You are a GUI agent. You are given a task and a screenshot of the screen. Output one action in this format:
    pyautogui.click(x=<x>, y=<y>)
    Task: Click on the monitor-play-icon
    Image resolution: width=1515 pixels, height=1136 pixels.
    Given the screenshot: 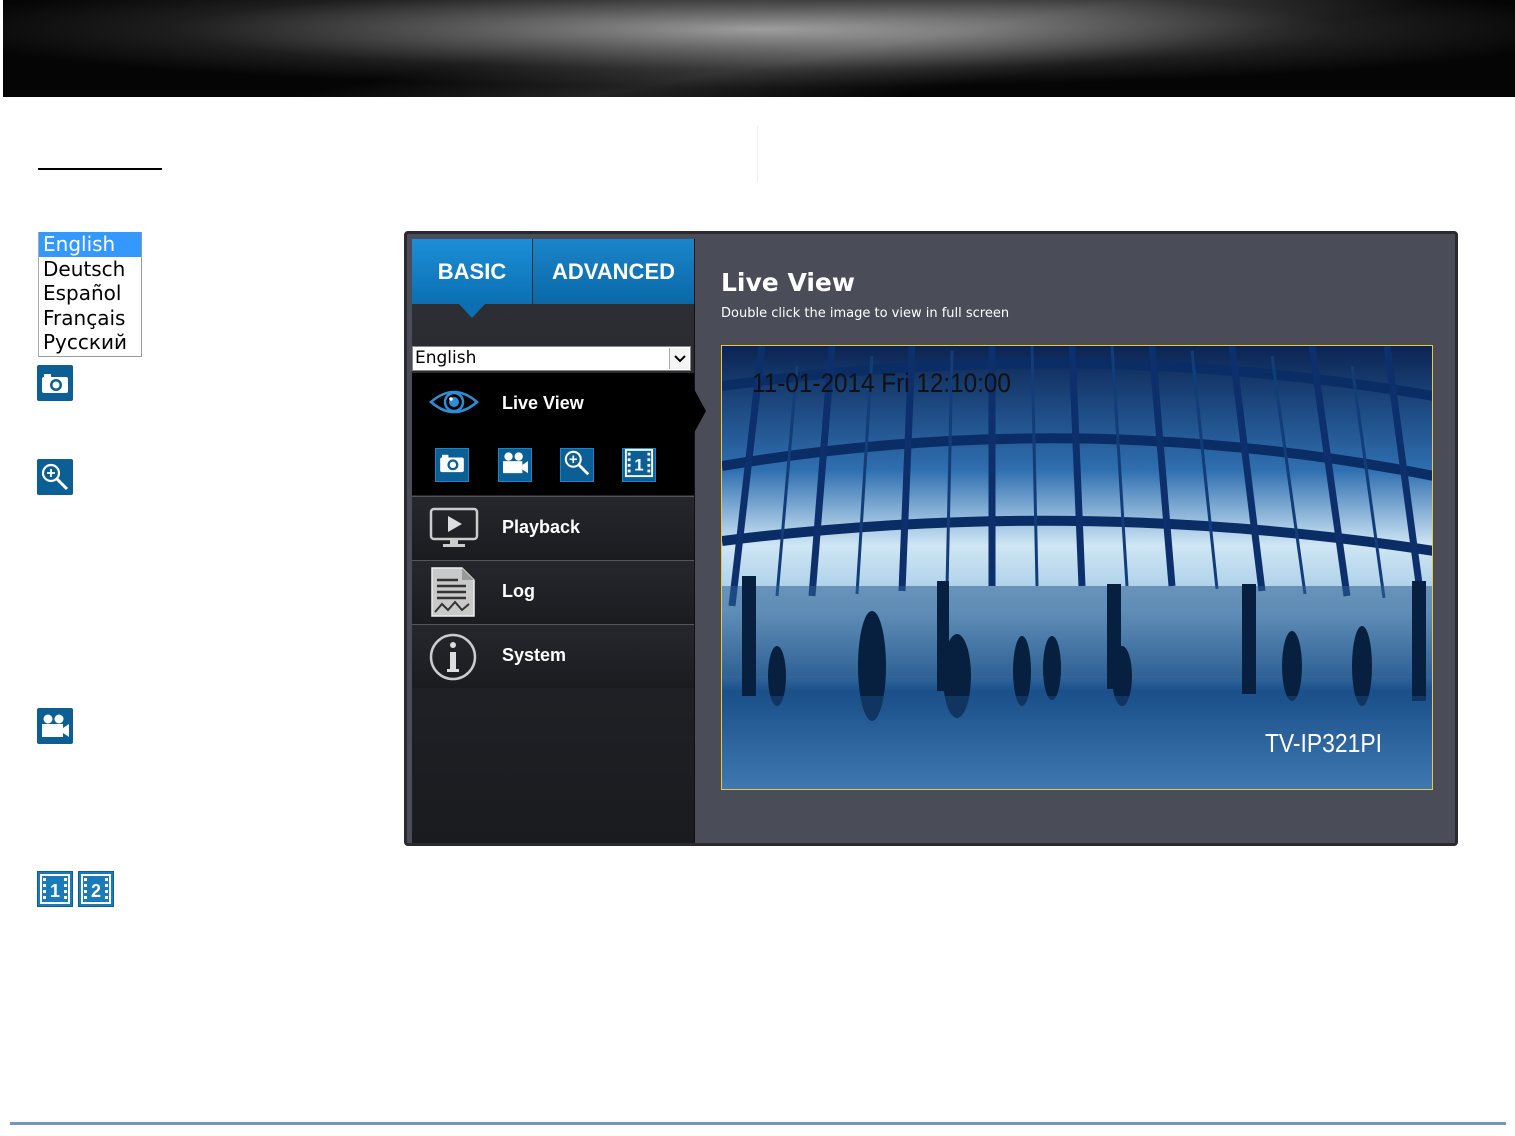 What is the action you would take?
    pyautogui.click(x=454, y=530)
    